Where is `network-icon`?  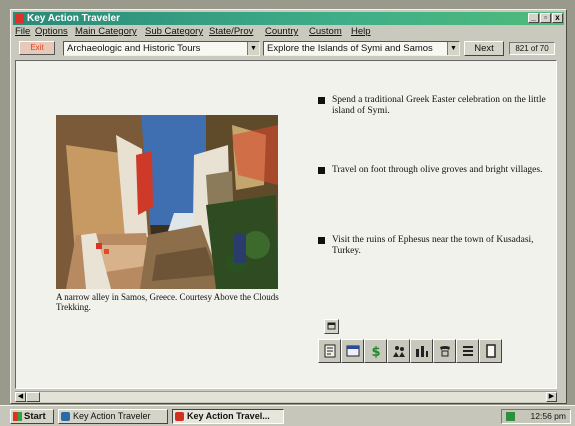 network-icon is located at coordinates (510, 416).